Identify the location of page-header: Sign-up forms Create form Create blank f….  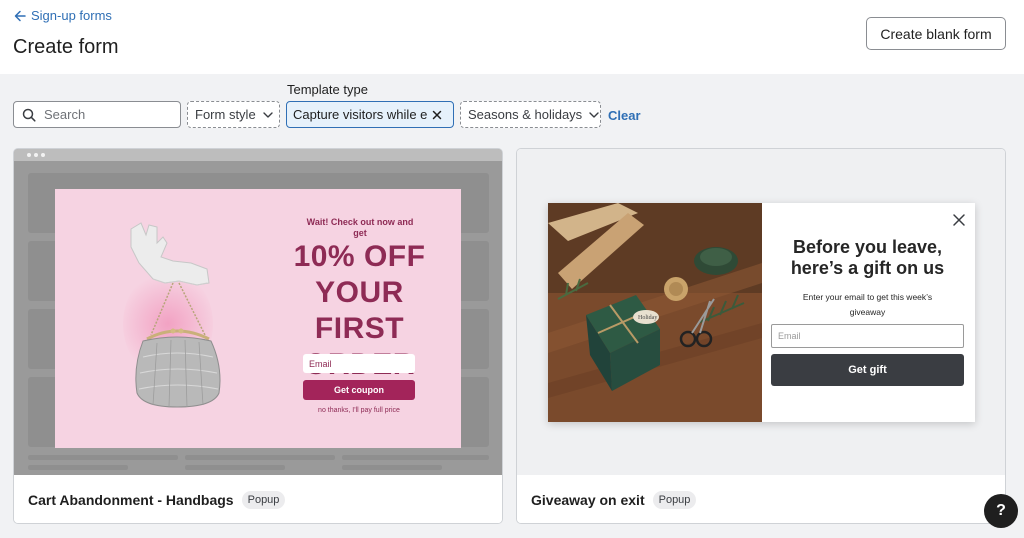
(512, 37).